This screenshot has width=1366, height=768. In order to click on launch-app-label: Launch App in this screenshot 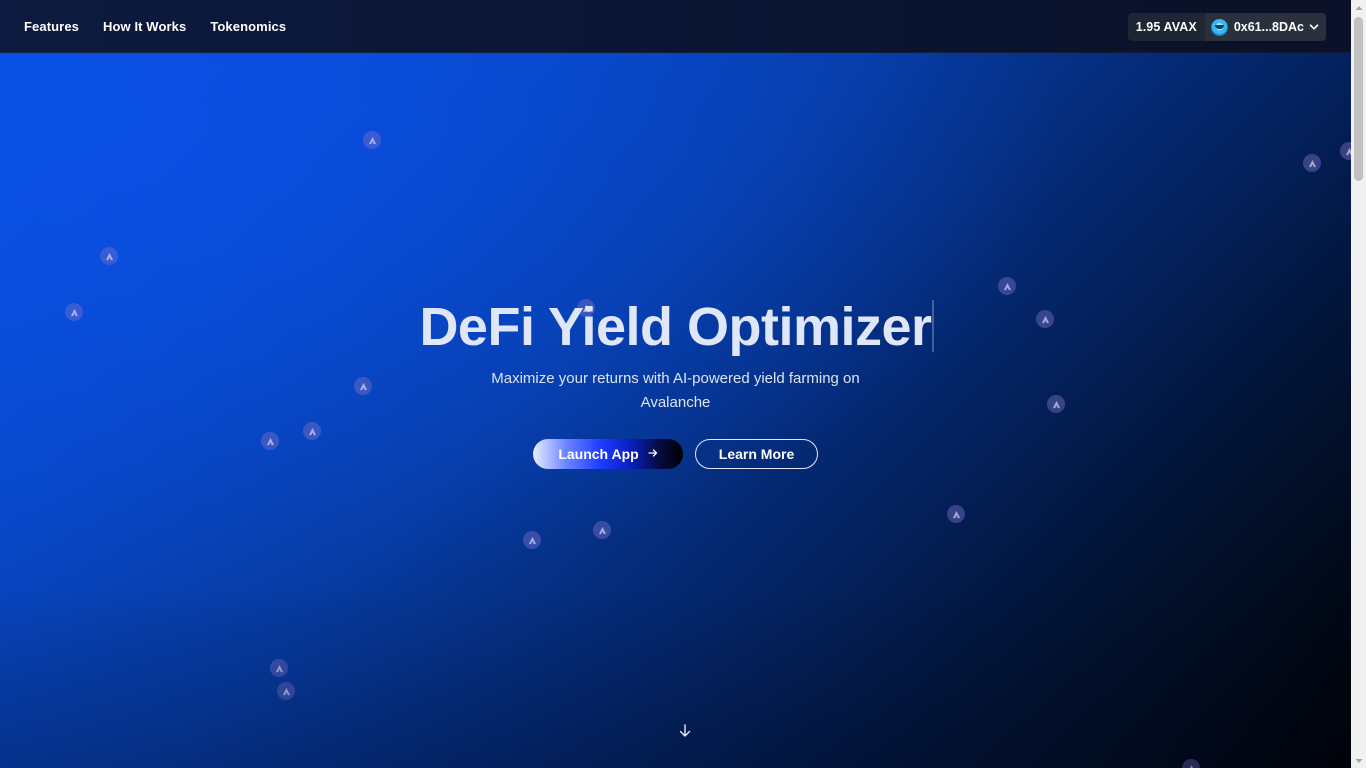, I will do `click(598, 454)`.